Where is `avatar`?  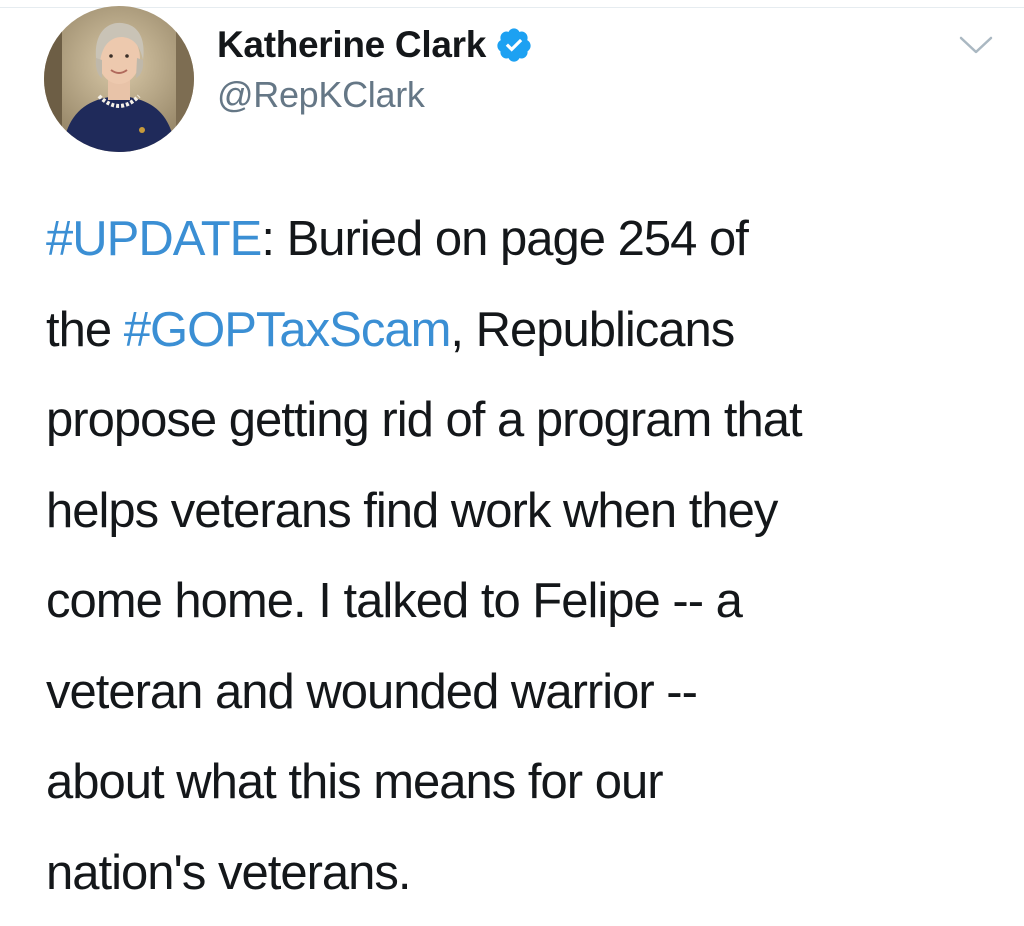
avatar is located at coordinates (119, 79).